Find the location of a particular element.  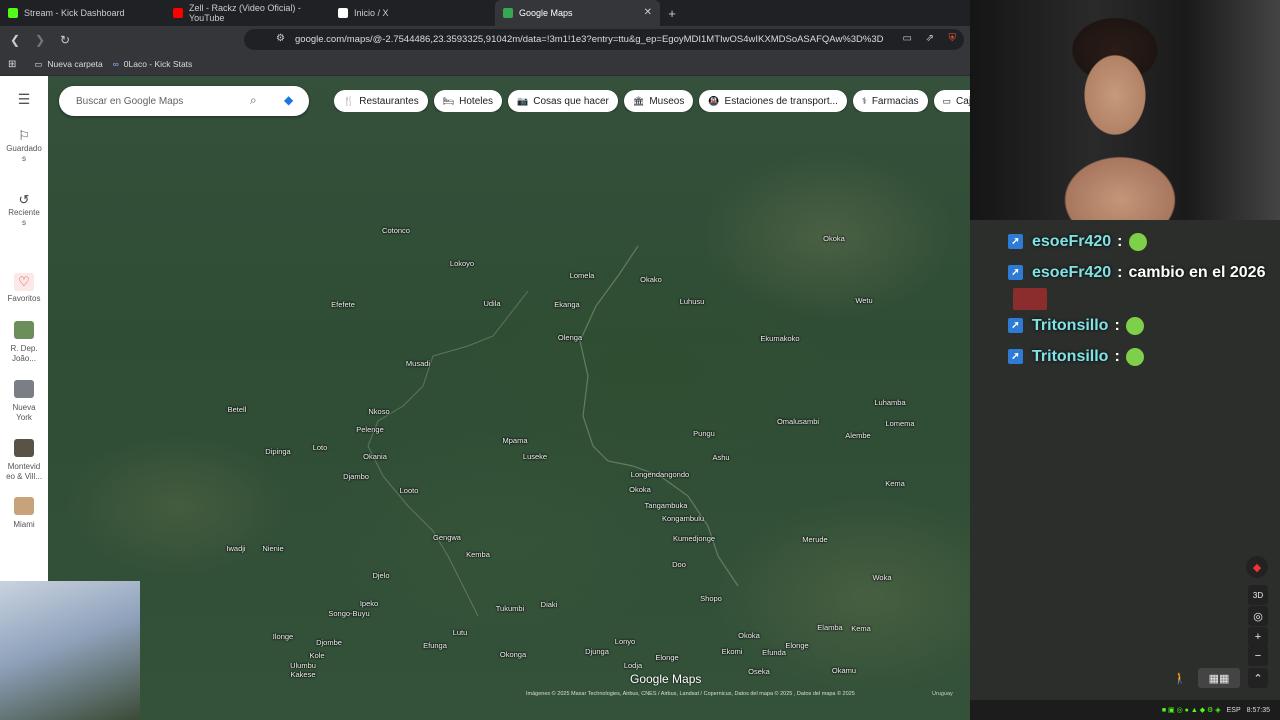

map-place-label: Ekumakoko is located at coordinates (779, 338).